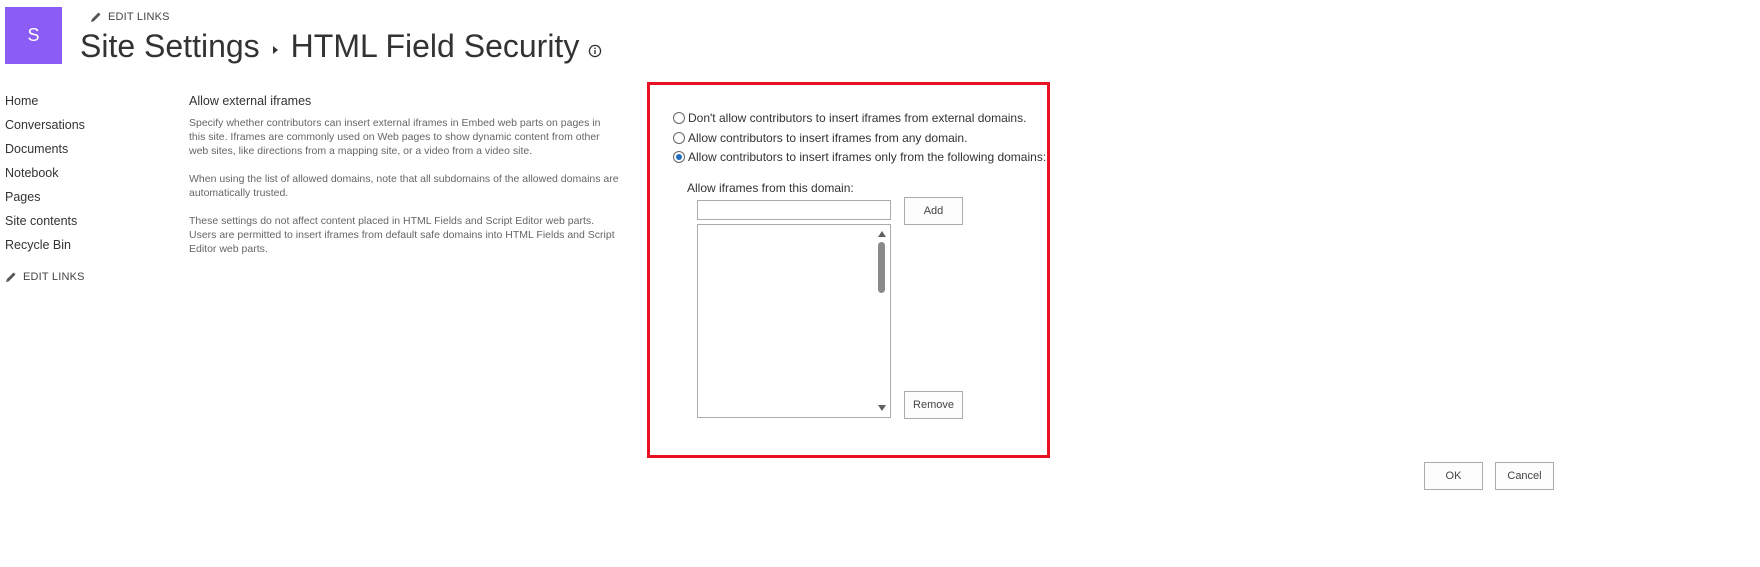  What do you see at coordinates (80, 176) in the screenshot?
I see `nav-item-notebook: Notebook` at bounding box center [80, 176].